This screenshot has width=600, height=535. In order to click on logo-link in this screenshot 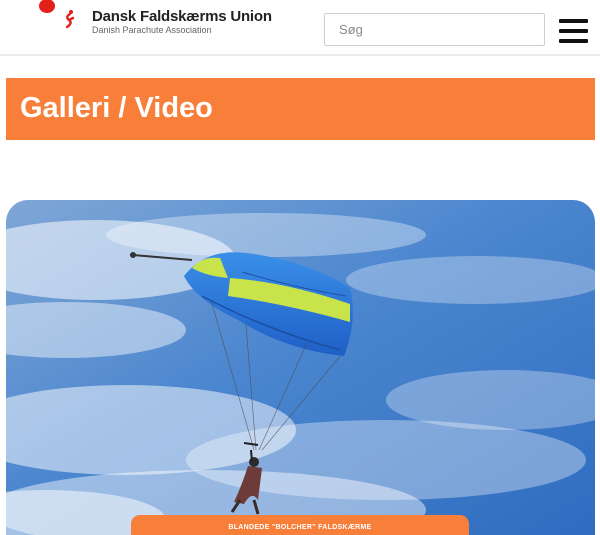, I will do `click(61, 23)`.